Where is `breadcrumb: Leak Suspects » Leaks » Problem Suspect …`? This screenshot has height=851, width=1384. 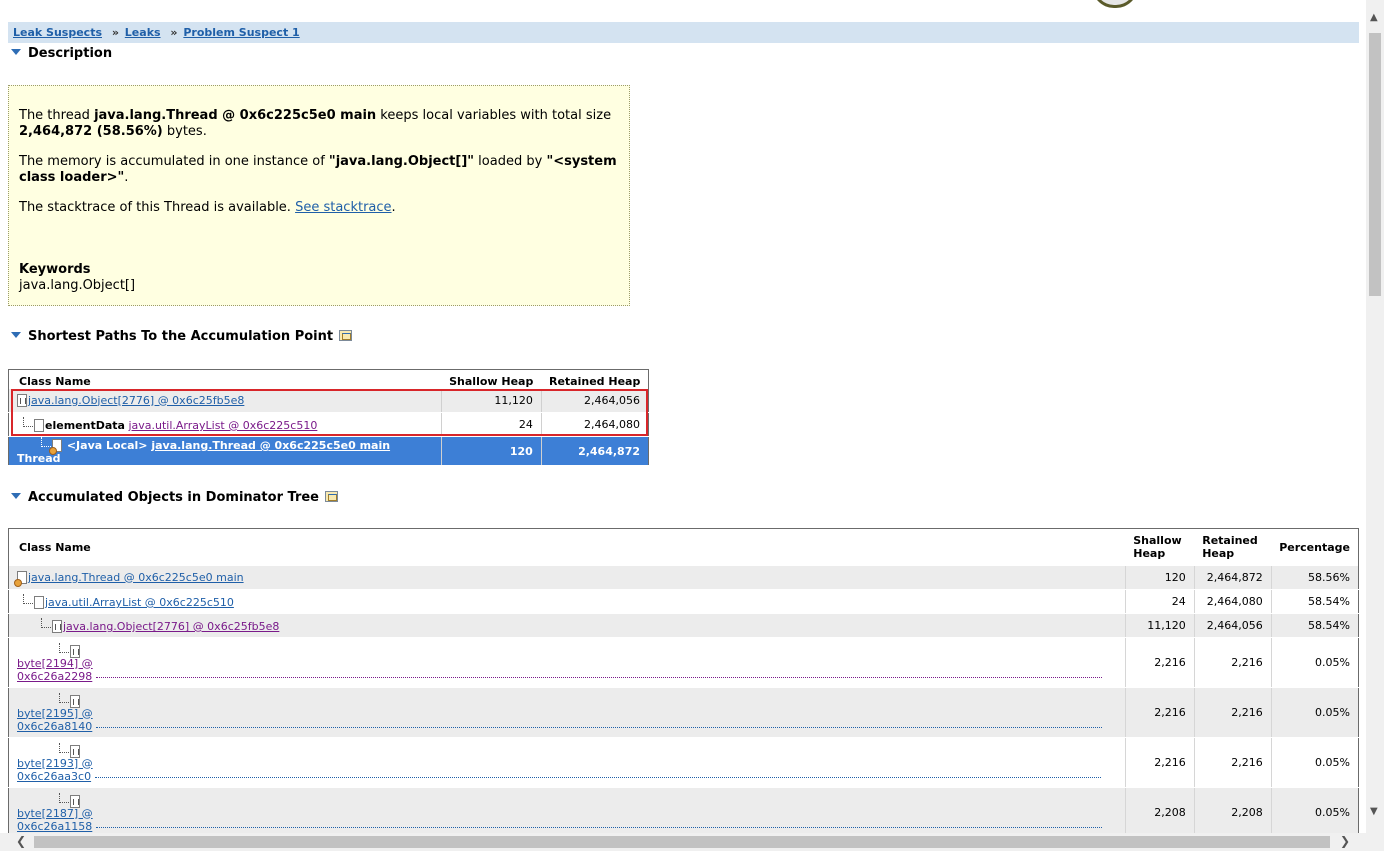
breadcrumb: Leak Suspects » Leaks » Problem Suspect … is located at coordinates (683, 32).